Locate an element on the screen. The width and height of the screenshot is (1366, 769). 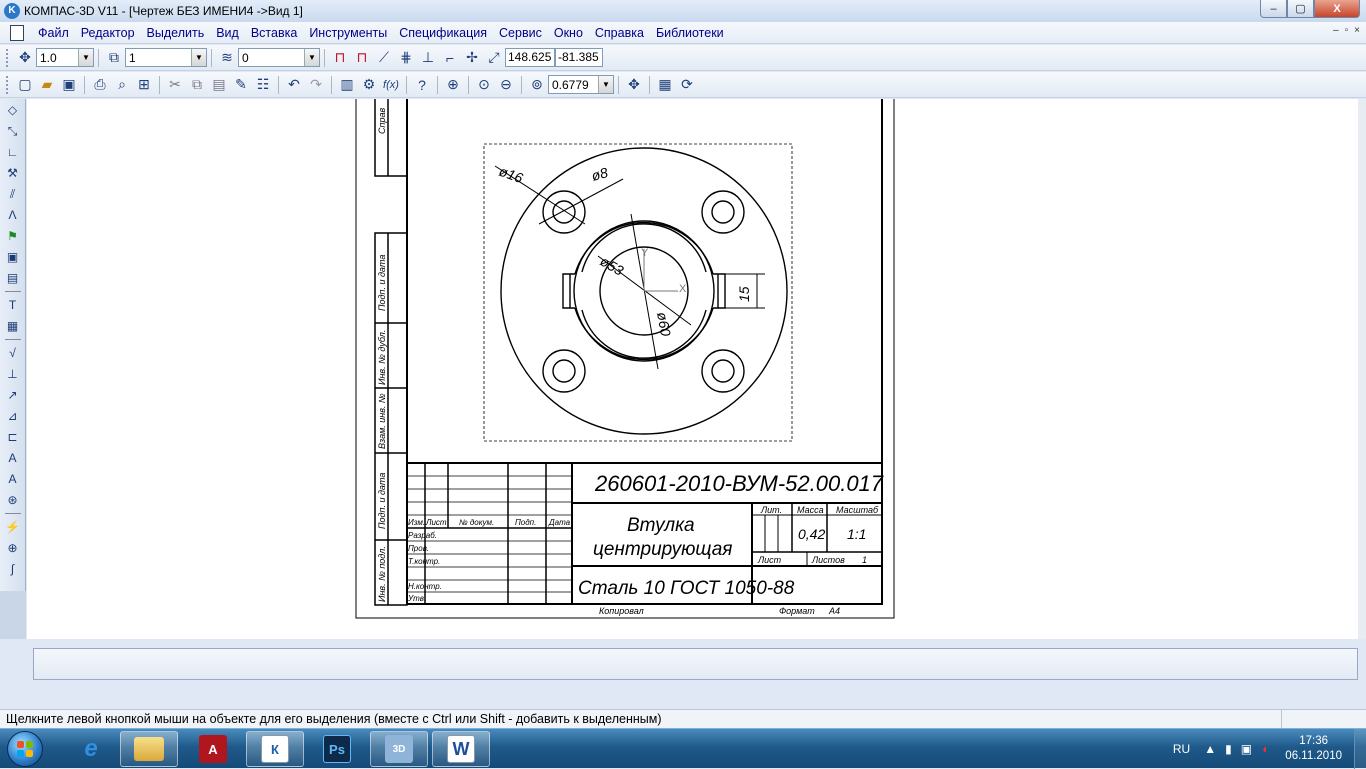
maximize-button: ▢ is located at coordinates (1300, 9).